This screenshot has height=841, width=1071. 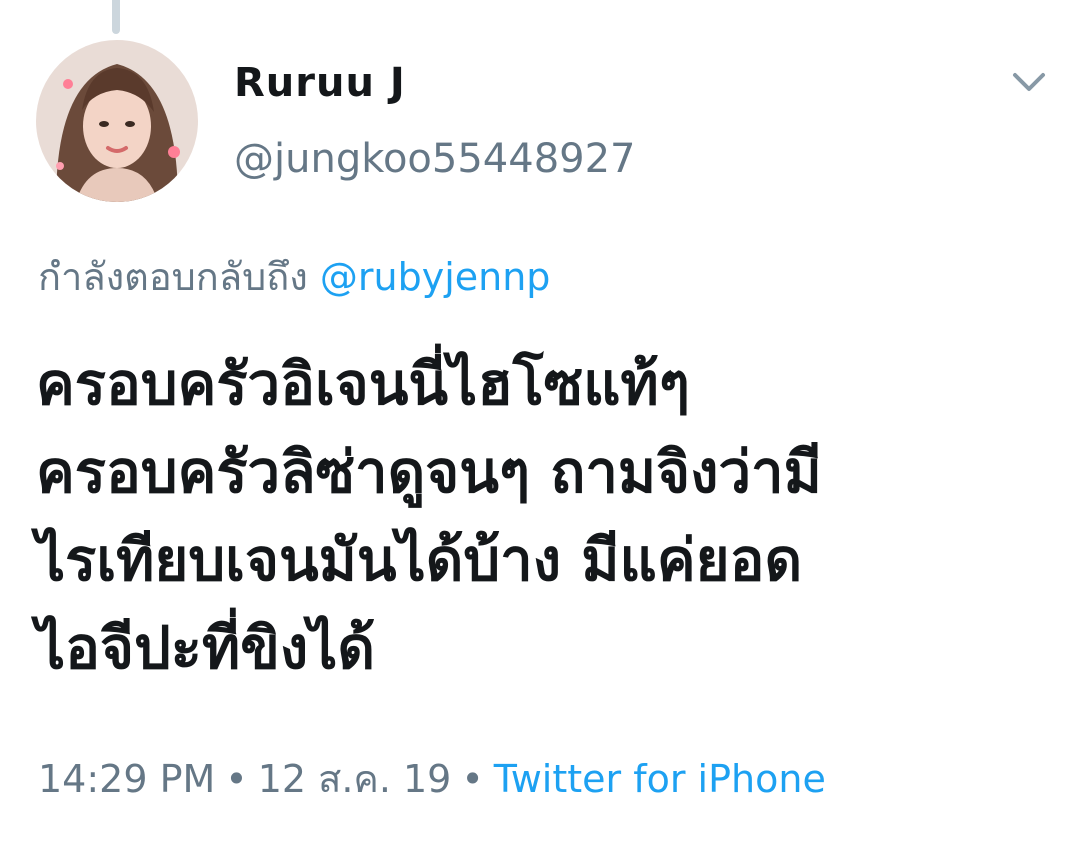 I want to click on avatar-photo, so click(x=117, y=121).